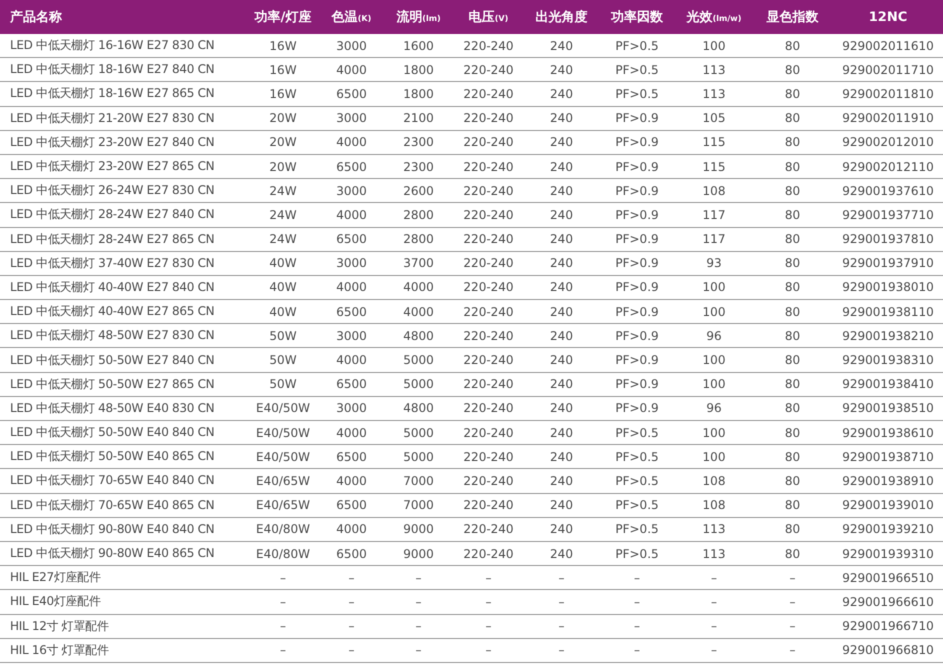 Image resolution: width=943 pixels, height=669 pixels. Describe the element at coordinates (124, 602) in the screenshot. I see `table-cell: HIL E40灯座配件` at that location.